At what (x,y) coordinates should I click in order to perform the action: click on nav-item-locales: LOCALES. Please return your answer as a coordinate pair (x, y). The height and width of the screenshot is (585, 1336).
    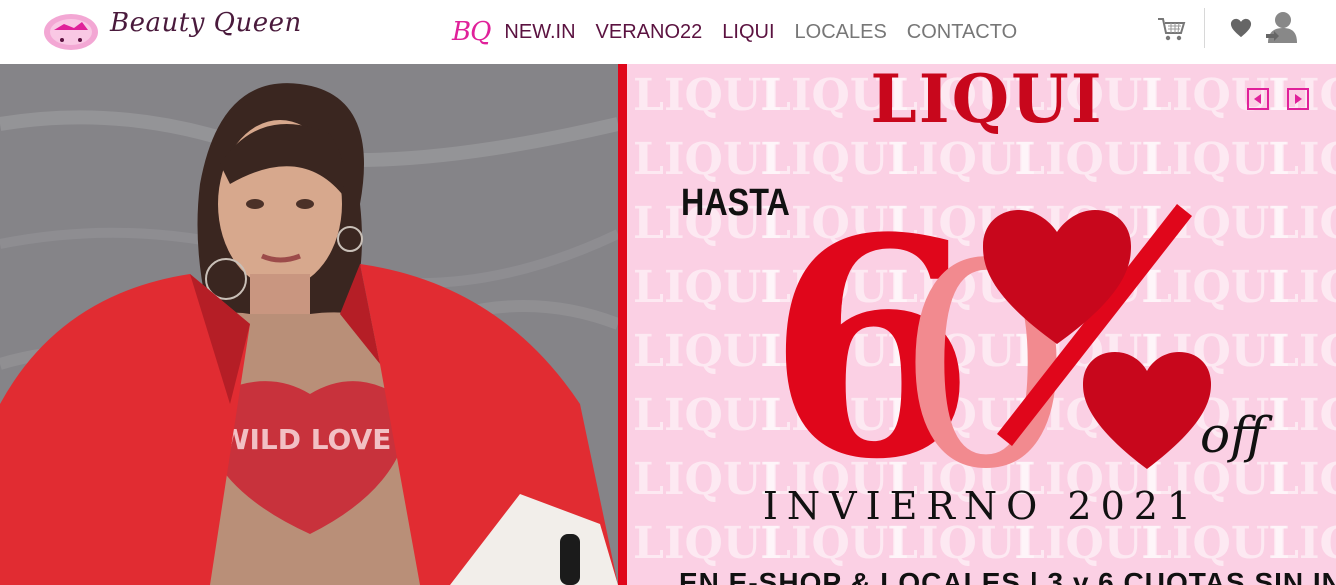
    Looking at the image, I should click on (841, 32).